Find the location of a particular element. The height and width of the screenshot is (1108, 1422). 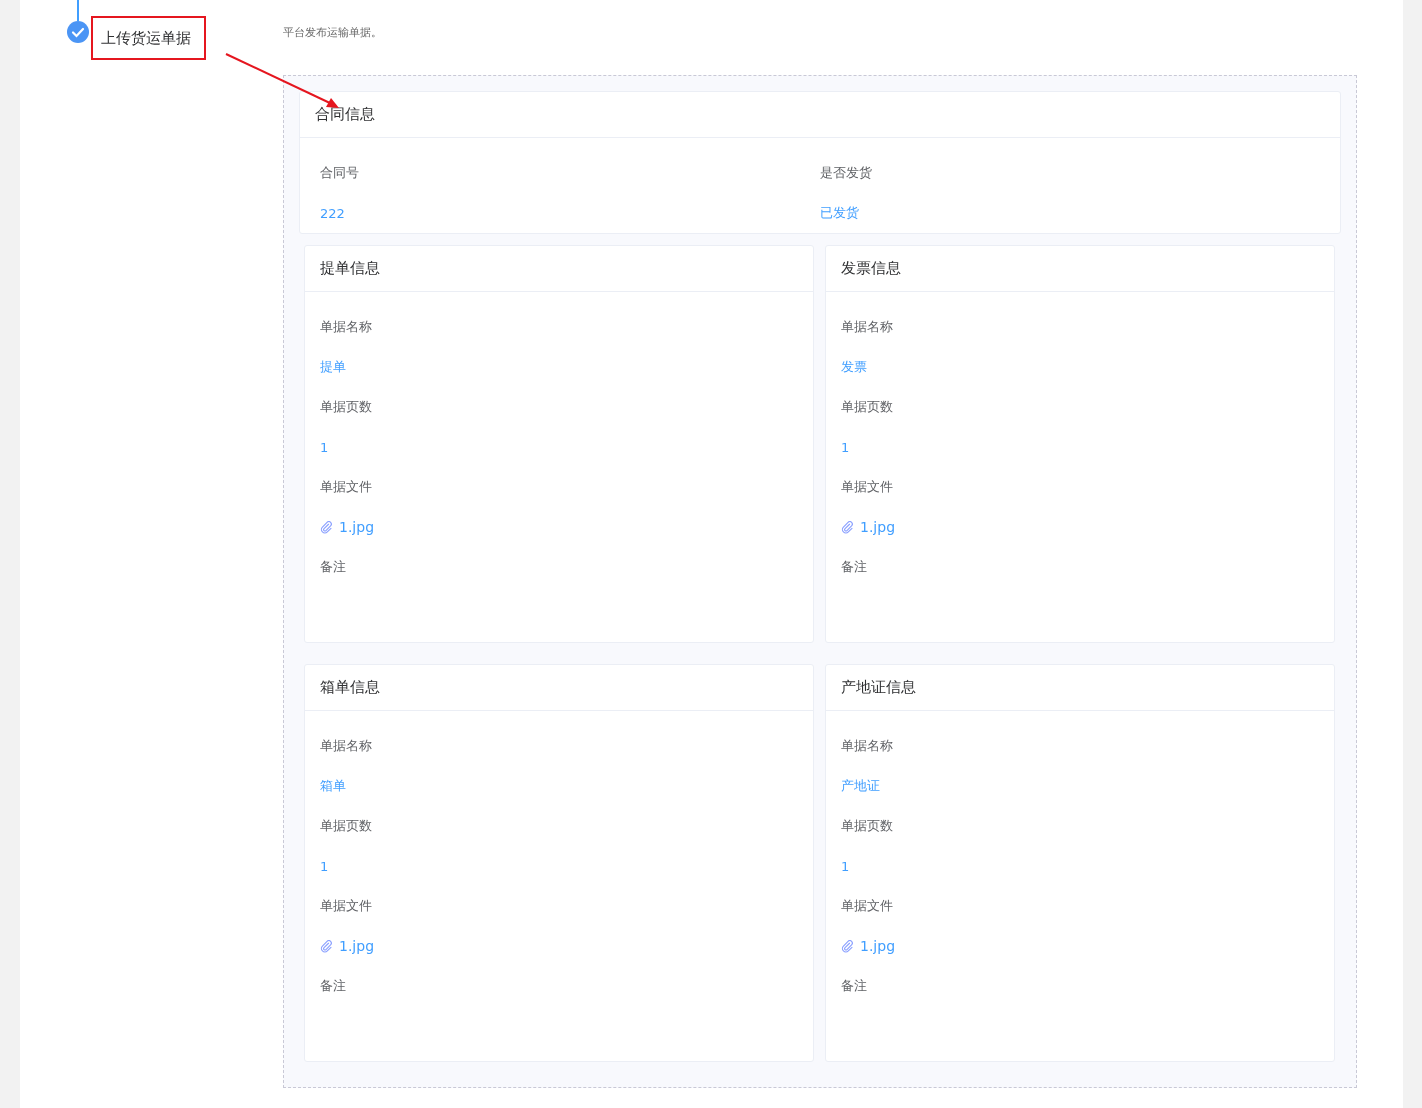

card-title: 提单信息 is located at coordinates (350, 268).